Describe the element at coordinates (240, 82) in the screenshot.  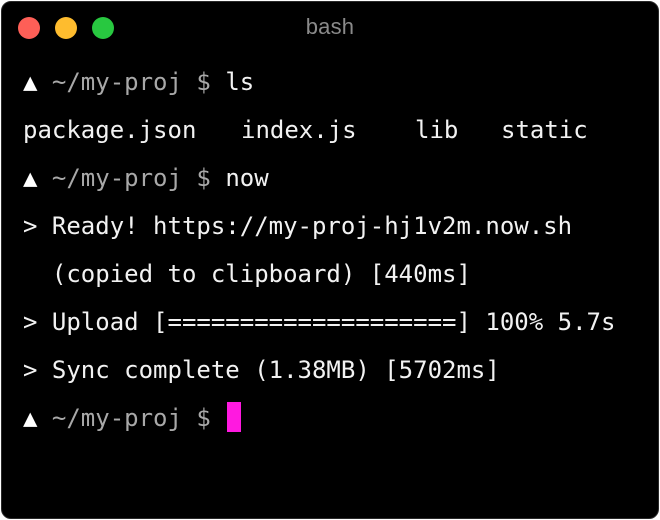
I see `command-text: ls` at that location.